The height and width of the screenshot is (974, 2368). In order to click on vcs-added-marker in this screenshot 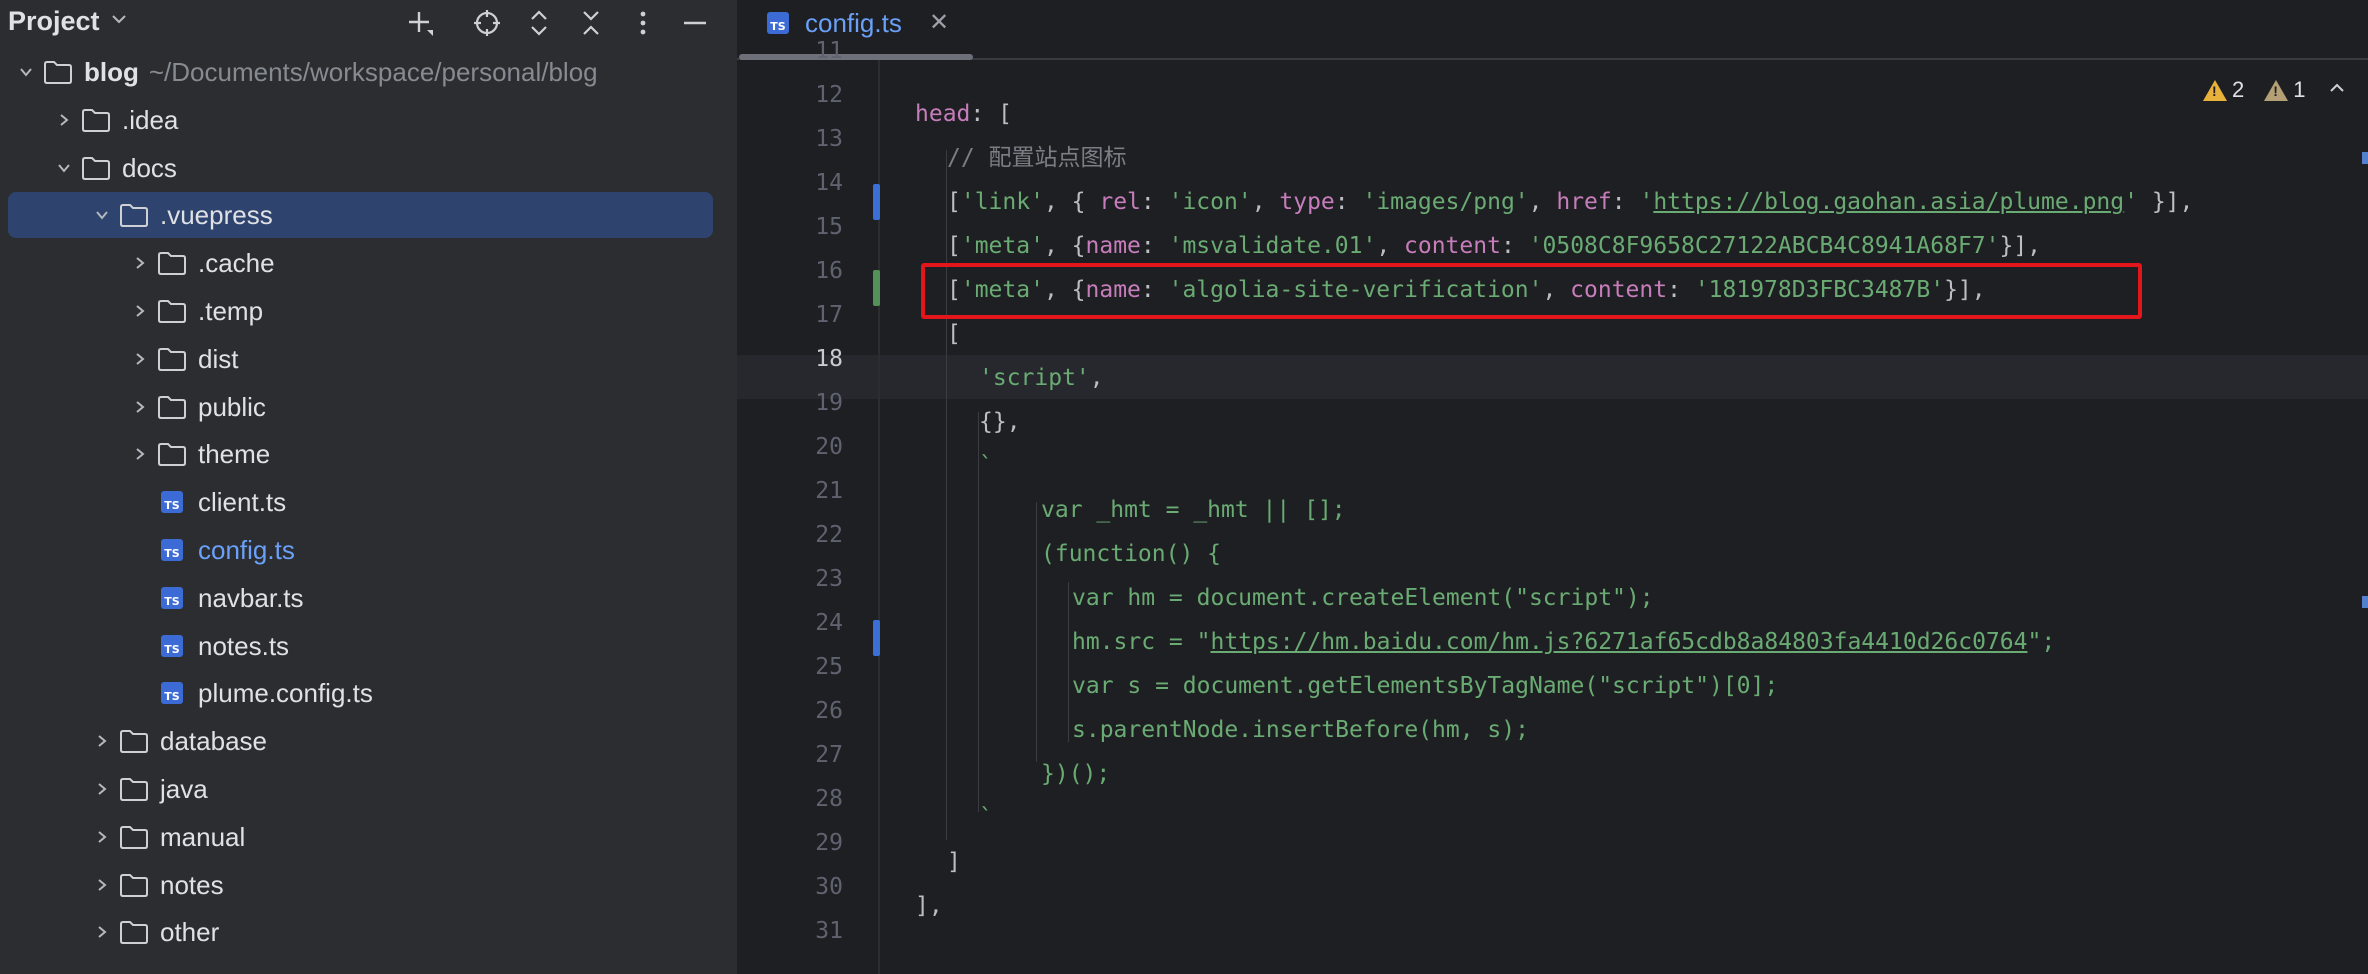, I will do `click(876, 288)`.